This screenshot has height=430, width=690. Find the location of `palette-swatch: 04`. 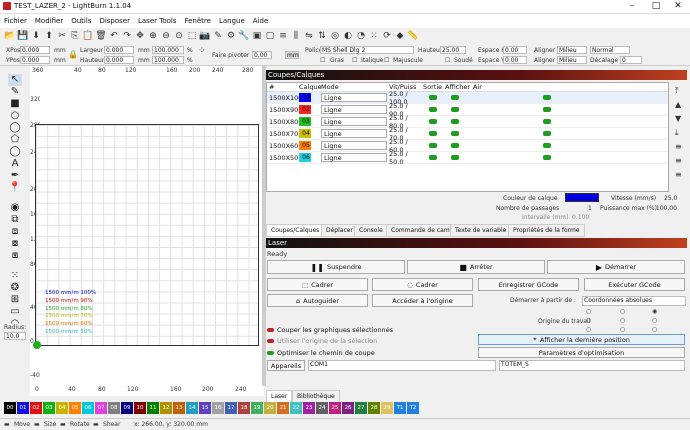

palette-swatch: 04 is located at coordinates (62, 408).